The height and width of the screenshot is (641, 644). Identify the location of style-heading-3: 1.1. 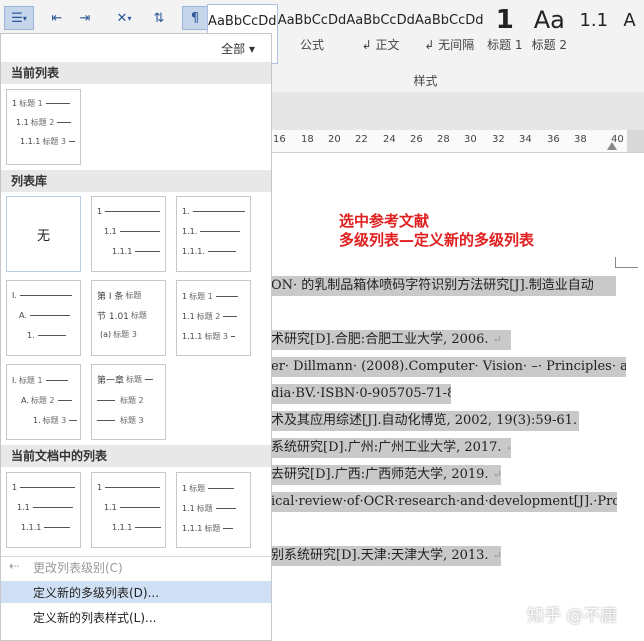
(594, 33).